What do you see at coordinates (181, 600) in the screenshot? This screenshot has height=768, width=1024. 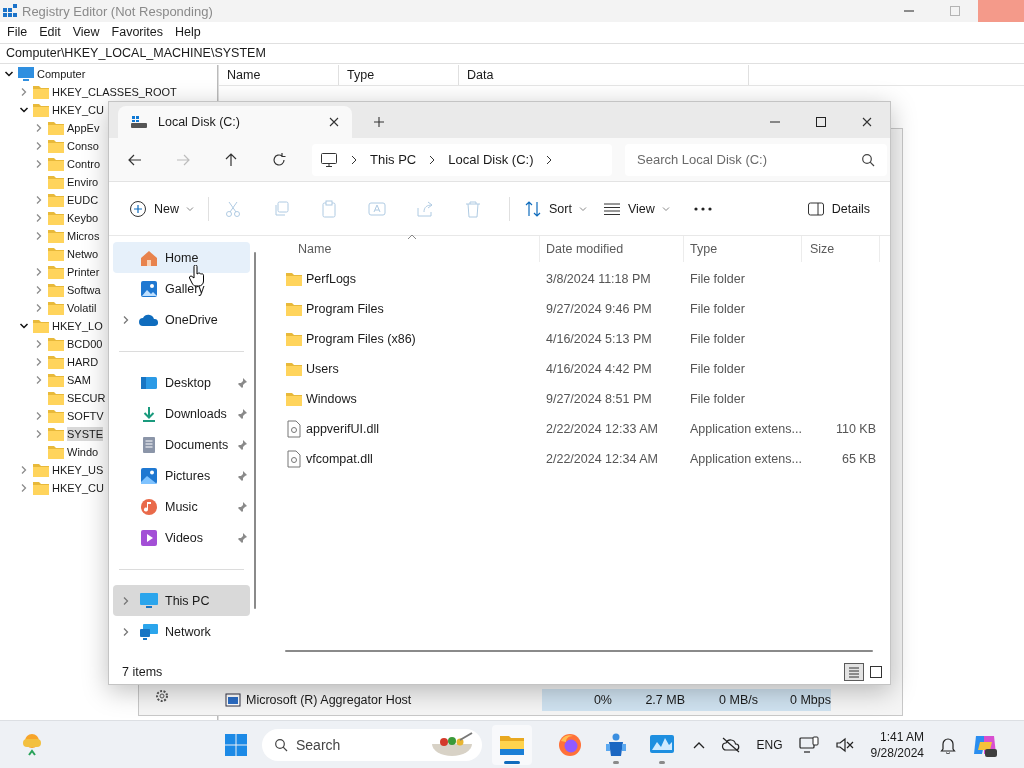 I see `sidebar-item: This PC` at bounding box center [181, 600].